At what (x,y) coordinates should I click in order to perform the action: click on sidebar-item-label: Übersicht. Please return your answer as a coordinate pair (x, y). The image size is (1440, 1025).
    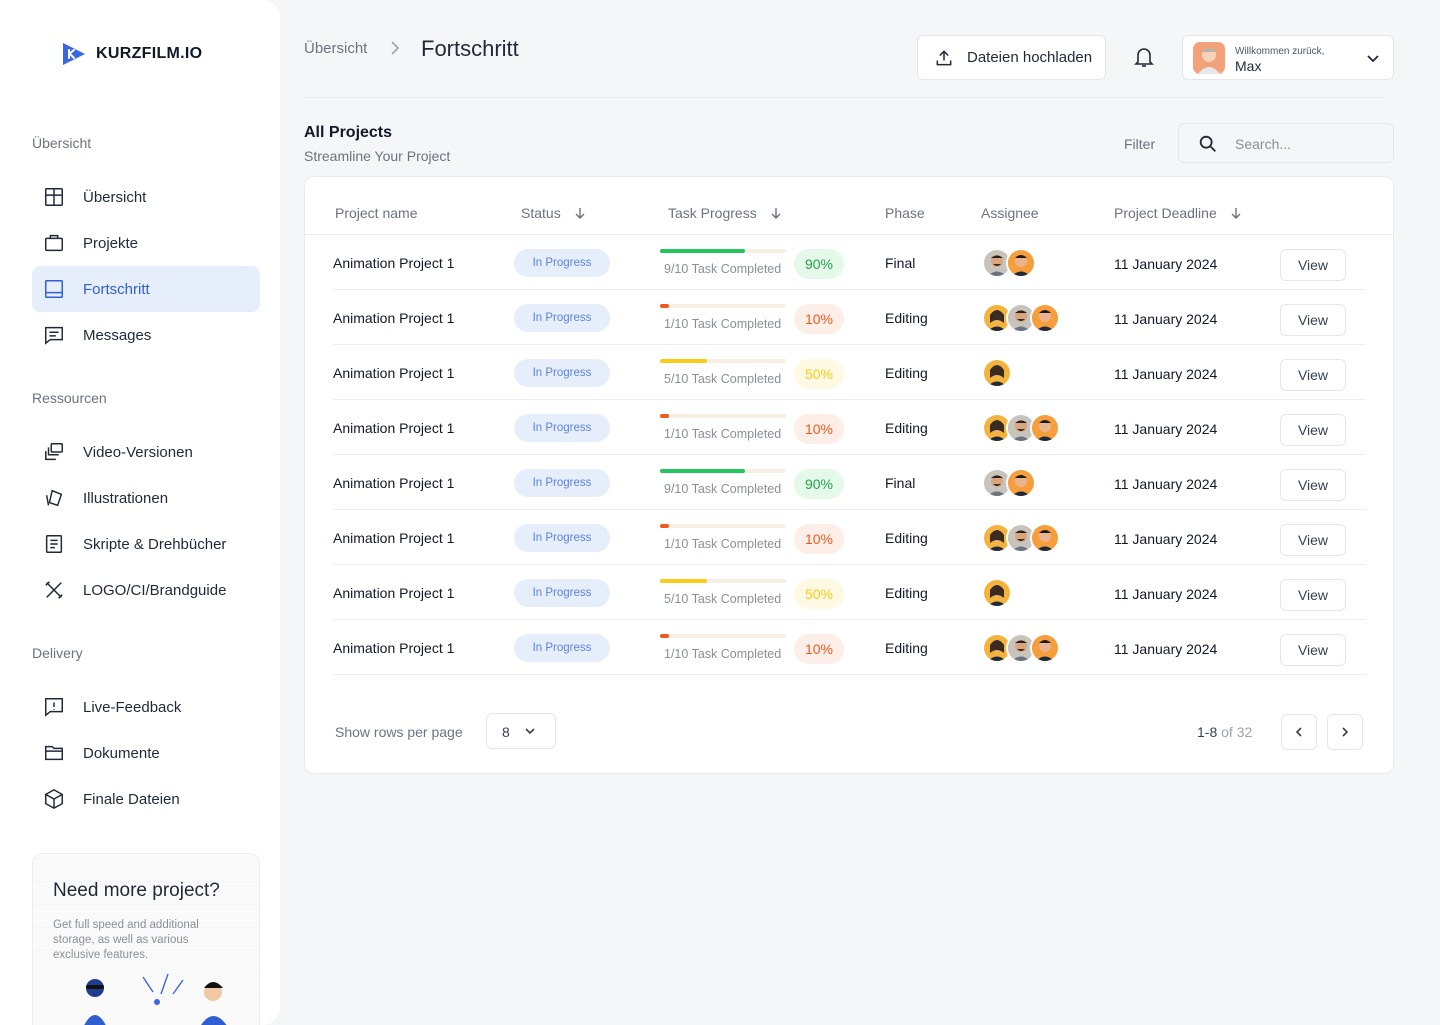
    Looking at the image, I should click on (115, 197).